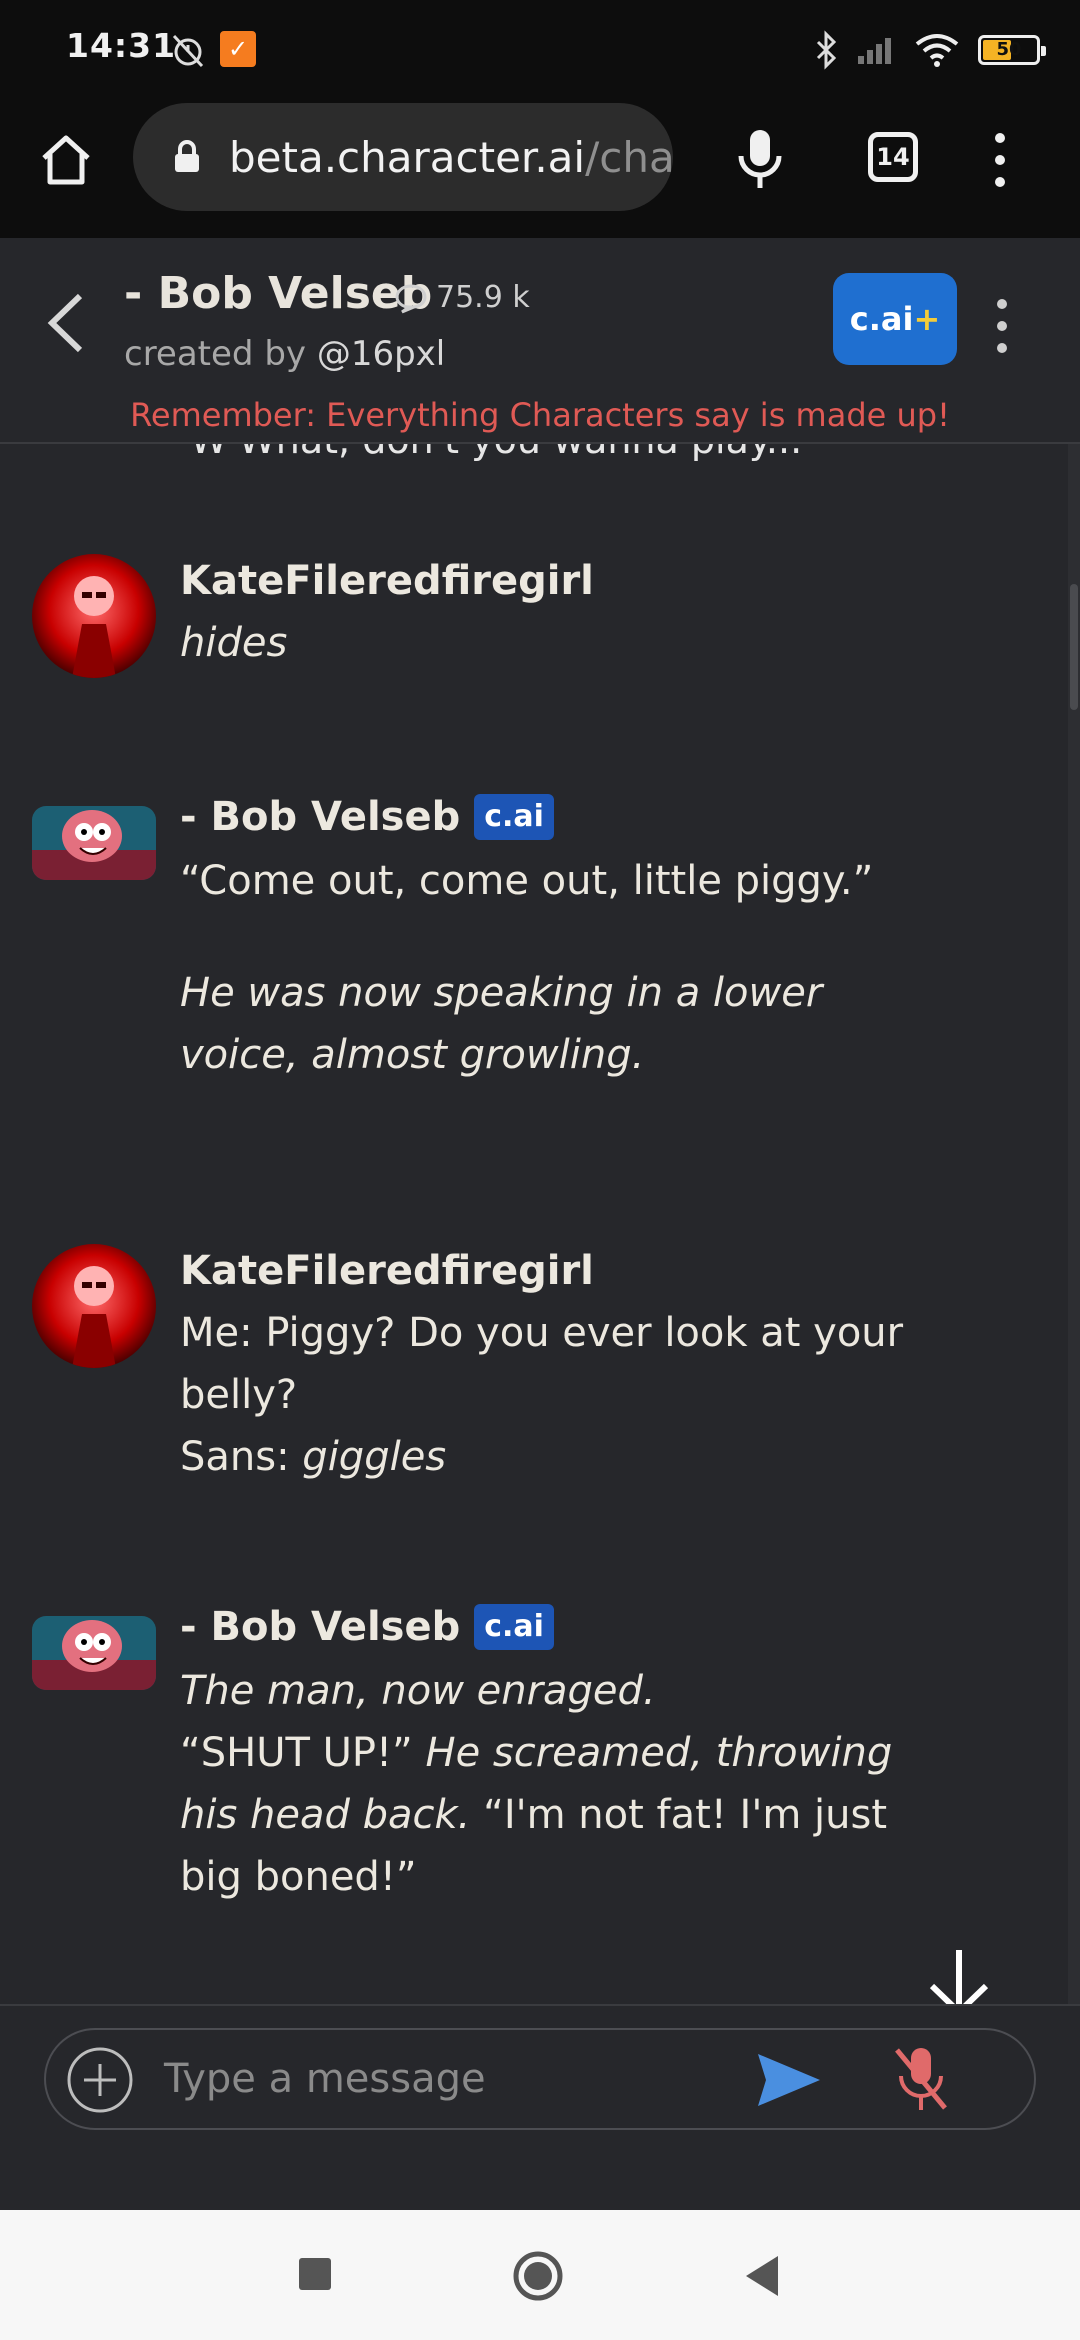 The height and width of the screenshot is (2340, 1080). Describe the element at coordinates (927, 319) in the screenshot. I see `cai-plus-mark: +` at that location.